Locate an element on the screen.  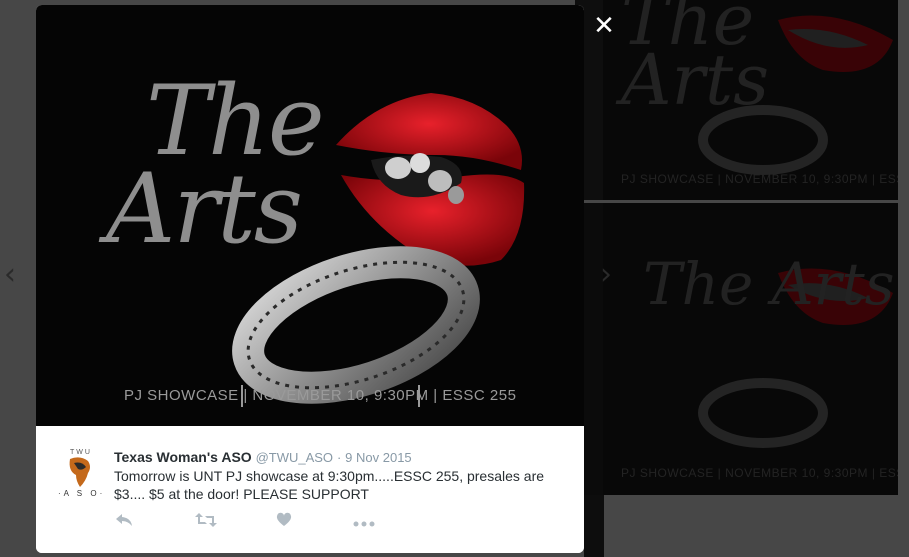
avatar-top-text: TWU is located at coordinates (81, 452).